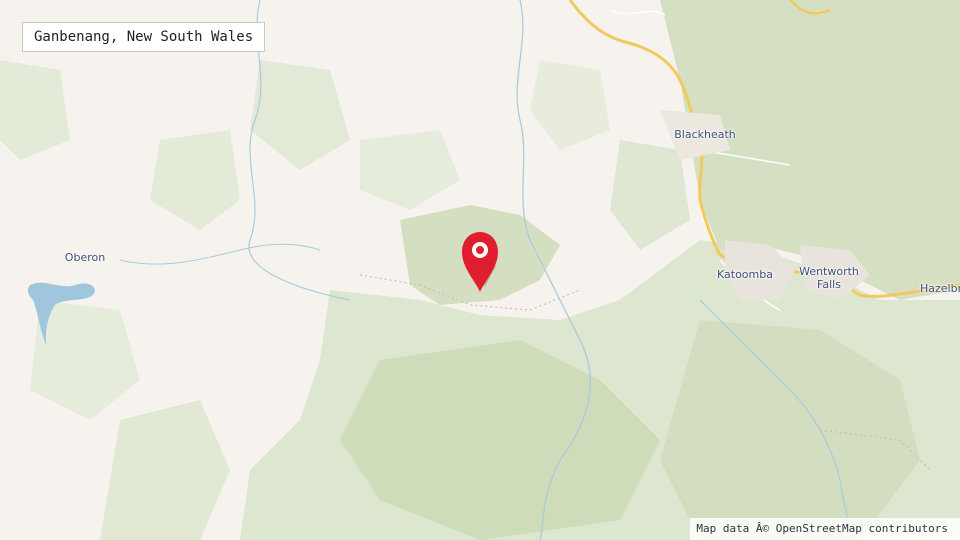  Describe the element at coordinates (745, 274) in the screenshot. I see `place-label-katoomba: Katoomba` at that location.